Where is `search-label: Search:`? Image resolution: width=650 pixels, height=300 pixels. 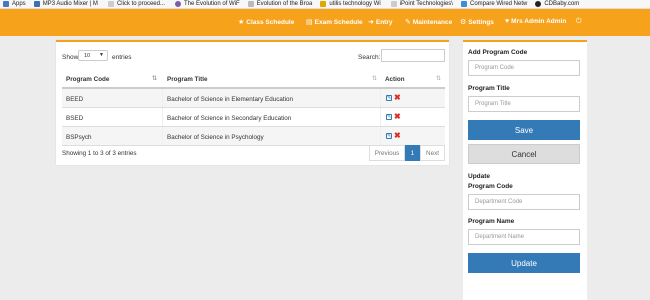 search-label: Search: is located at coordinates (369, 57).